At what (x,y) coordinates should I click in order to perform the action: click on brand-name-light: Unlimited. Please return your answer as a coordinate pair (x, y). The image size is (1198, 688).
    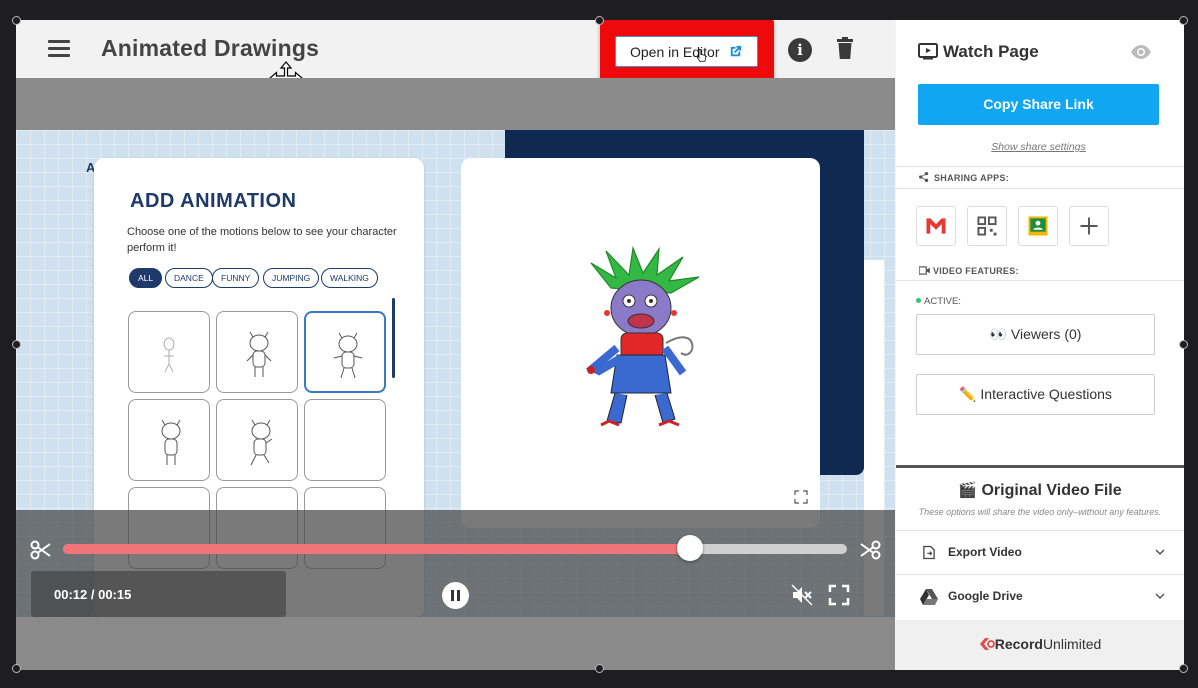
    Looking at the image, I should click on (1072, 644).